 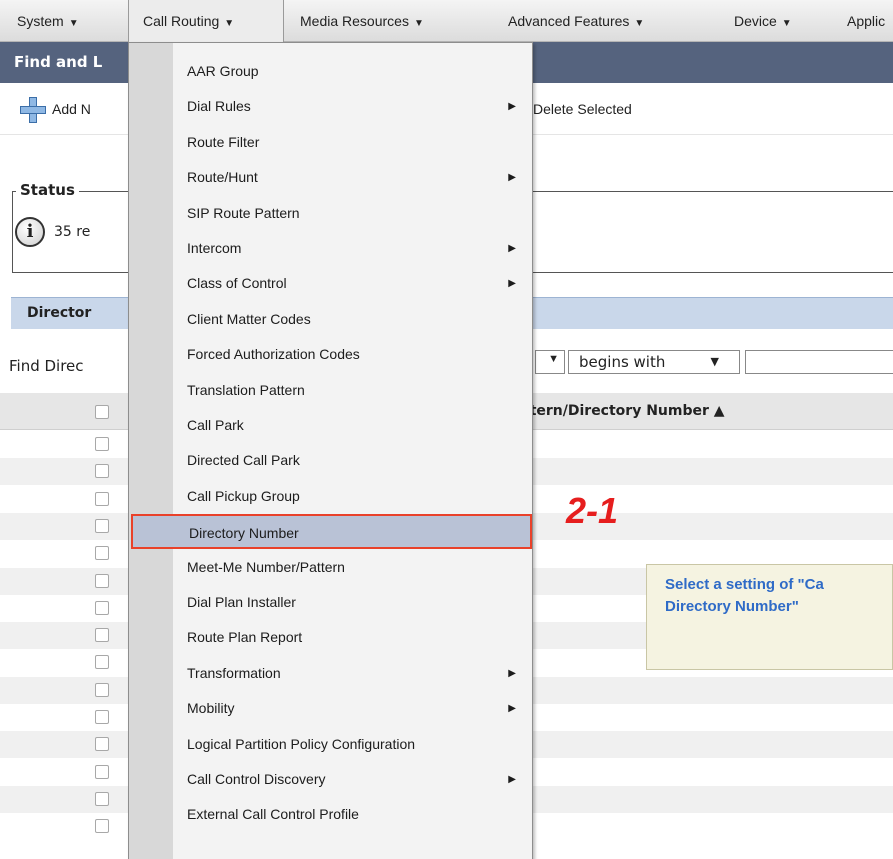 I want to click on menu-device: Device ▼, so click(x=784, y=21).